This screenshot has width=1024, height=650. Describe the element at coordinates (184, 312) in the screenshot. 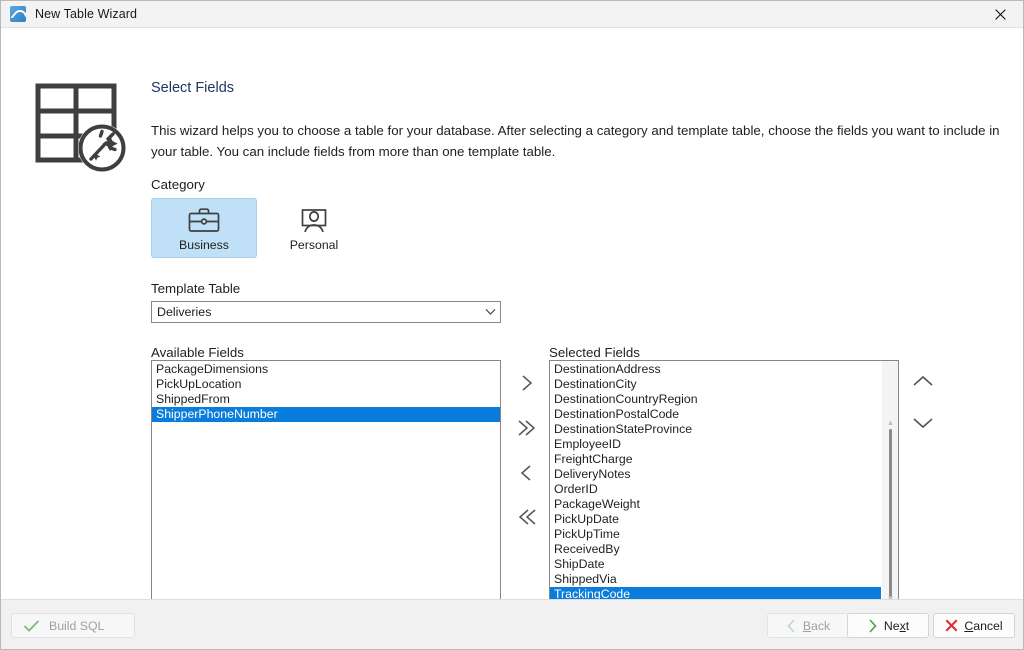

I see `template-table-value: Deliveries` at that location.